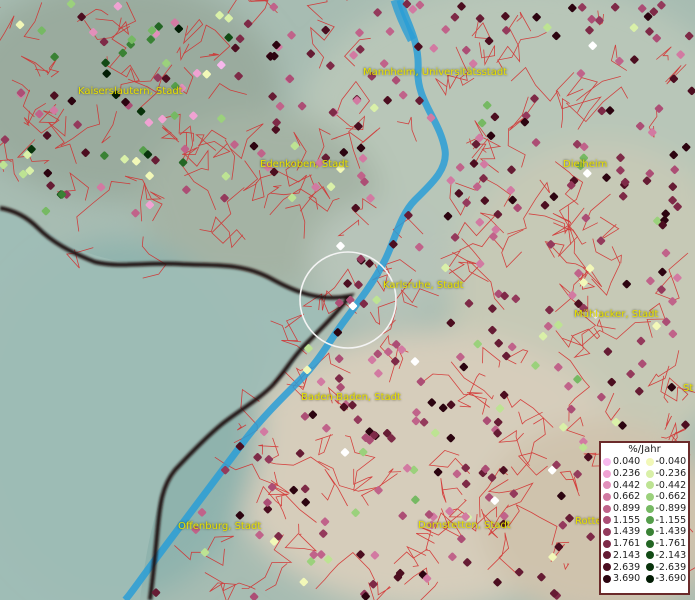  I want to click on city-label-dornstetten: Dornstetten, Stadt, so click(464, 525).